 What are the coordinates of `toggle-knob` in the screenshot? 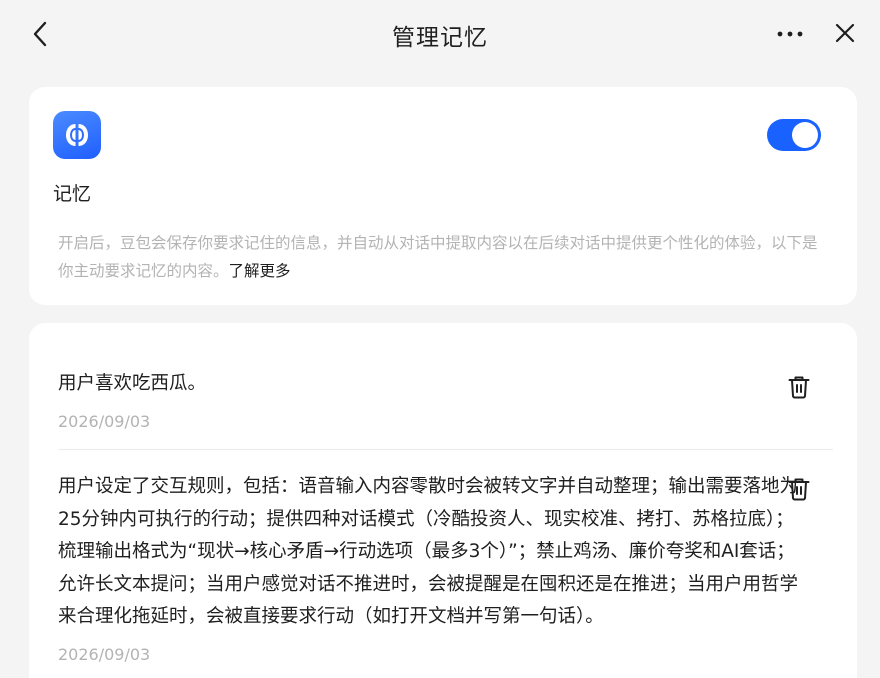 It's located at (805, 135).